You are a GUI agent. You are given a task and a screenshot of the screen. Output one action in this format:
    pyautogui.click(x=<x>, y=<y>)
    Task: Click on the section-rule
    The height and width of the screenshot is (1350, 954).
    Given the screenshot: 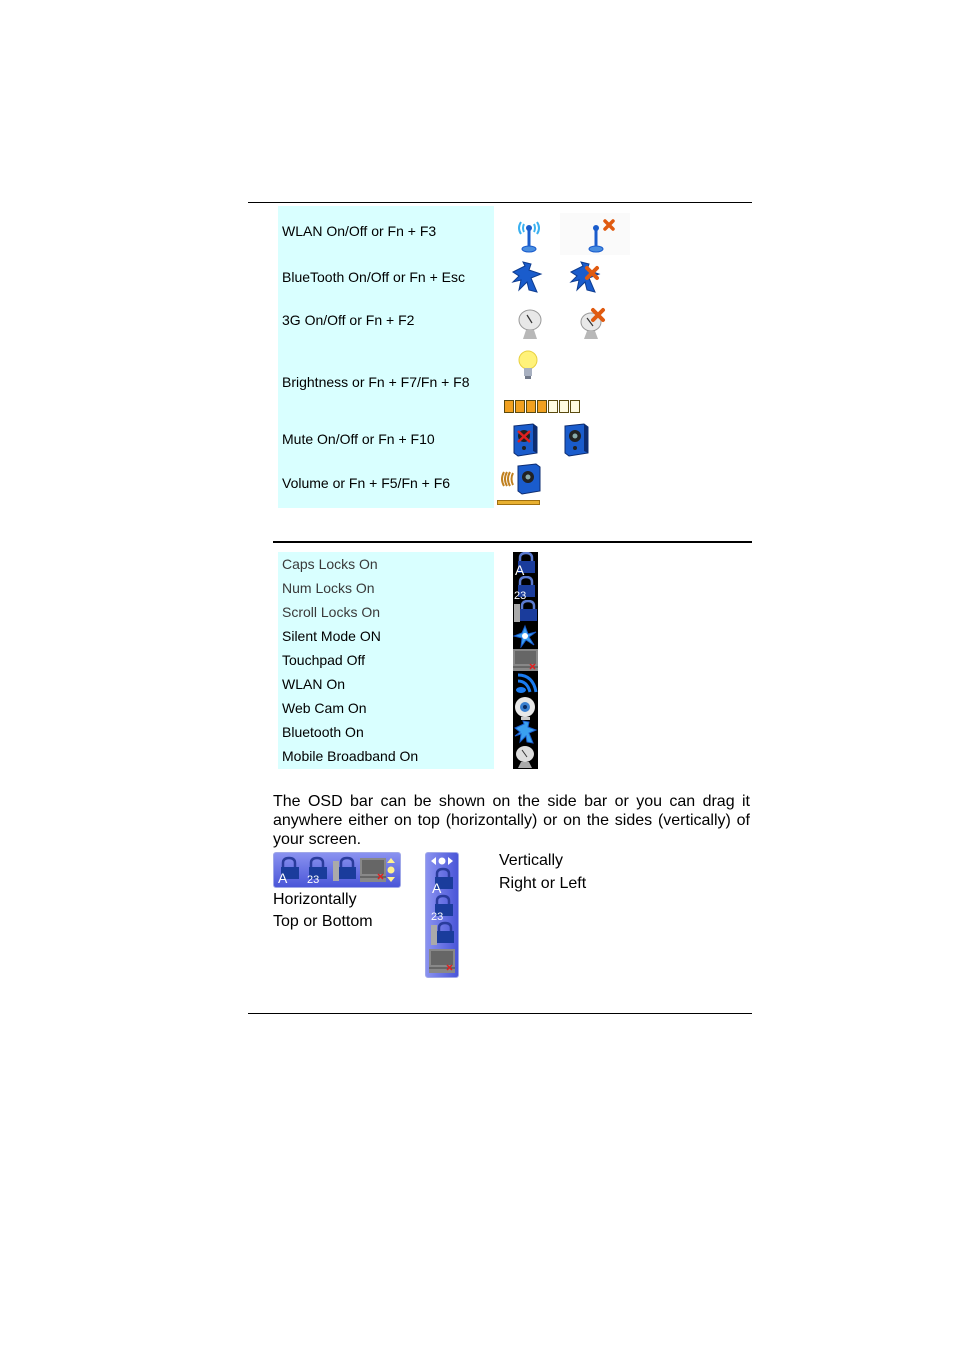 What is the action you would take?
    pyautogui.click(x=512, y=542)
    